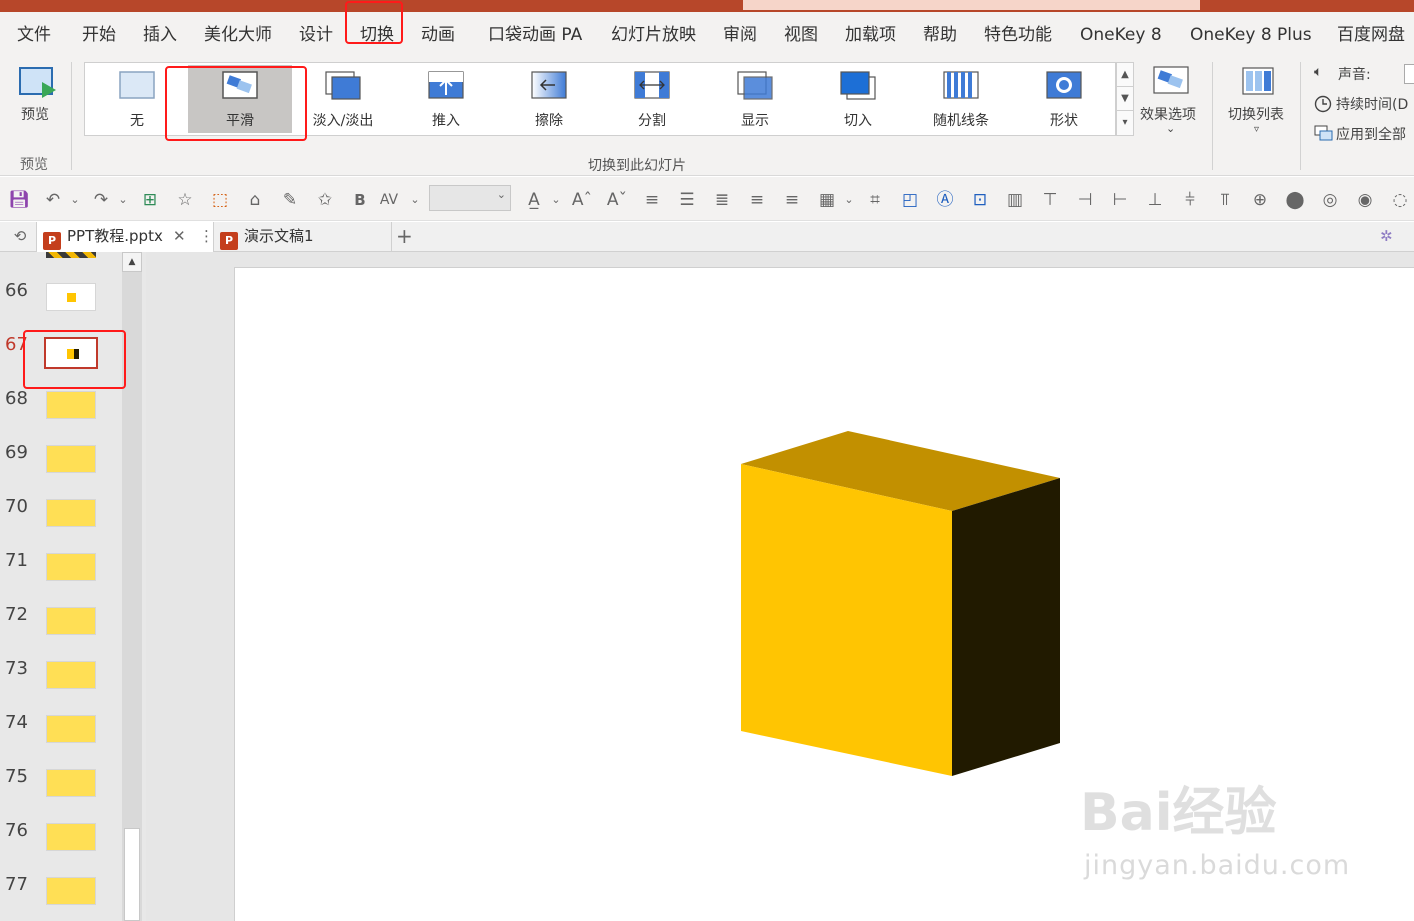 The height and width of the screenshot is (921, 1414). What do you see at coordinates (206, 236) in the screenshot?
I see `more-icon: ⋮` at bounding box center [206, 236].